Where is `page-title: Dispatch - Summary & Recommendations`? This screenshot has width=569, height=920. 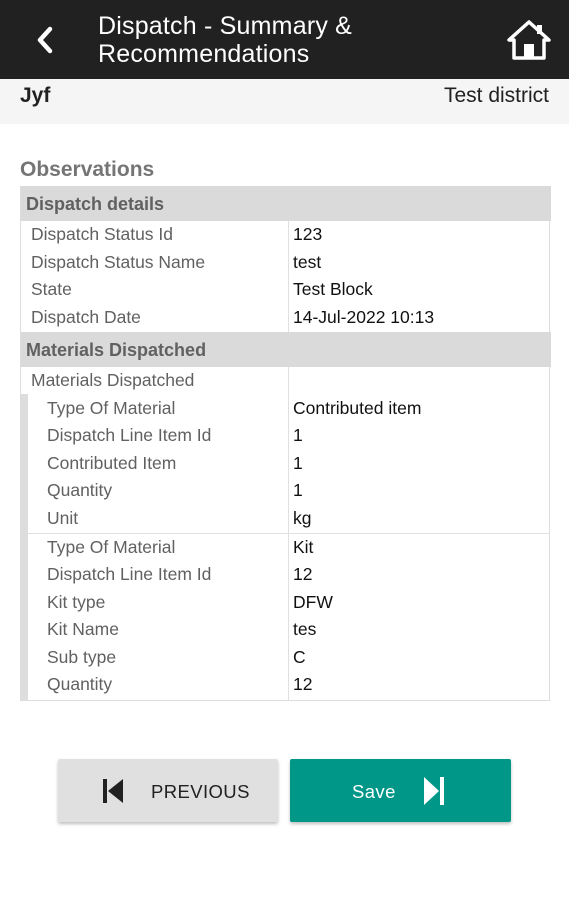
page-title: Dispatch - Summary & Recommendations is located at coordinates (283, 40).